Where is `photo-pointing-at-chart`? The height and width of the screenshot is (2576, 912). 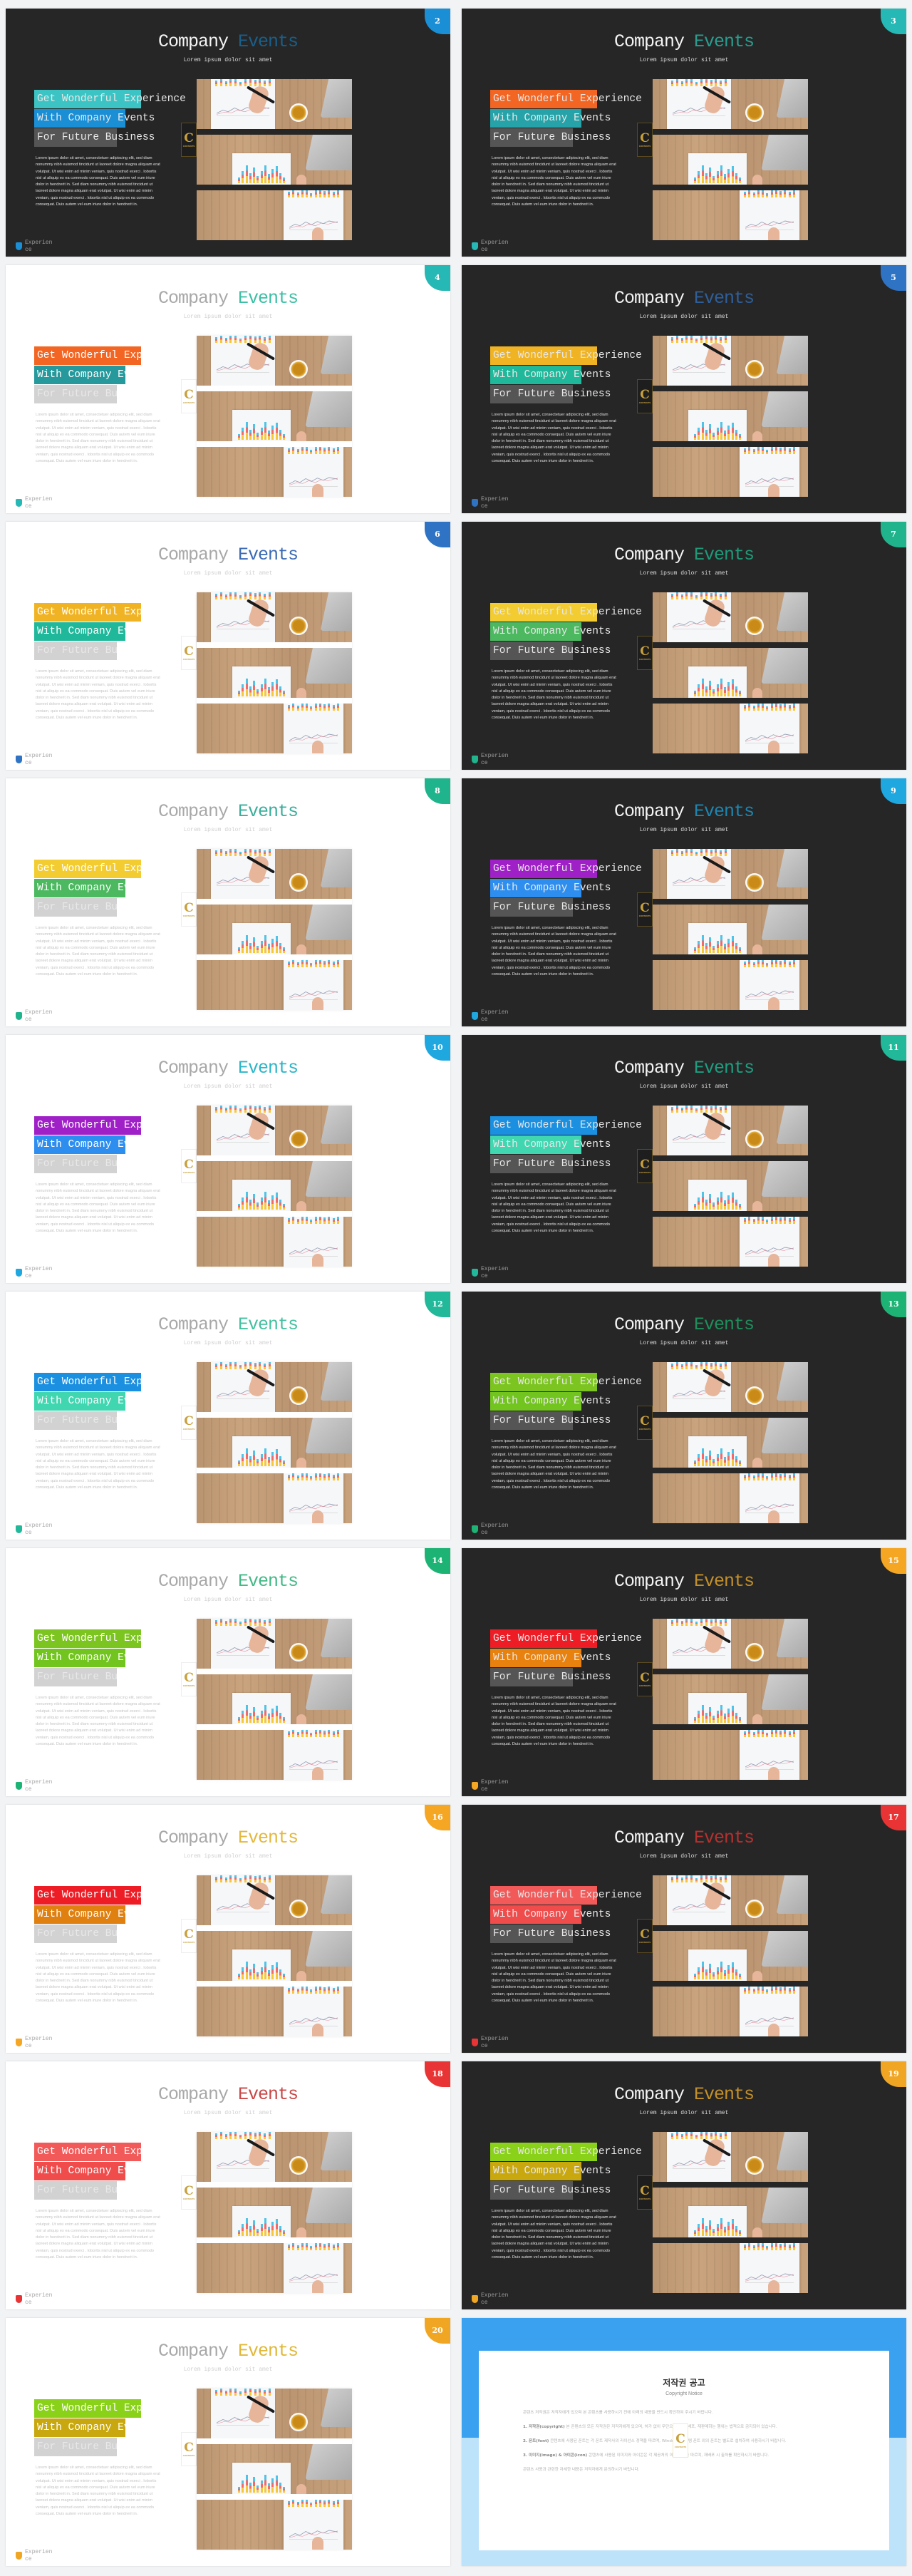 photo-pointing-at-chart is located at coordinates (730, 2011).